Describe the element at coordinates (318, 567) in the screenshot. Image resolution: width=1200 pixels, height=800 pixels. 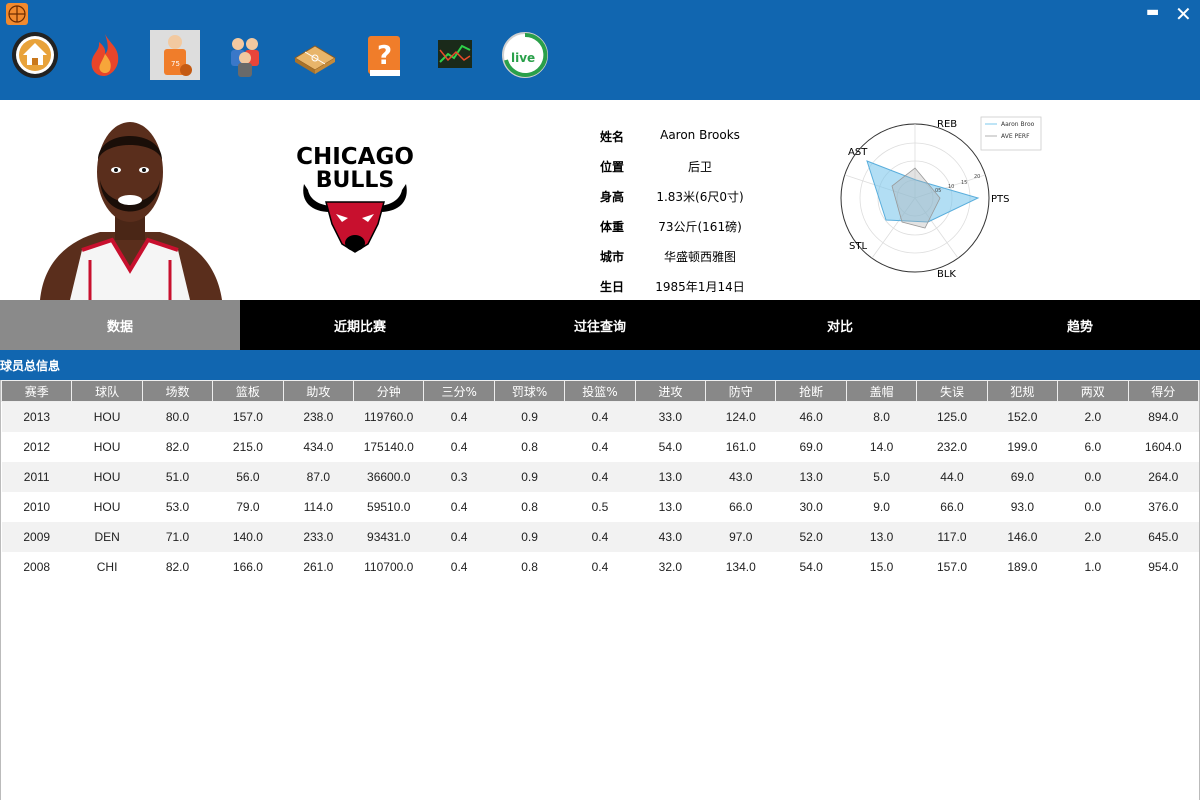
I see `table-cell: 261.0` at that location.